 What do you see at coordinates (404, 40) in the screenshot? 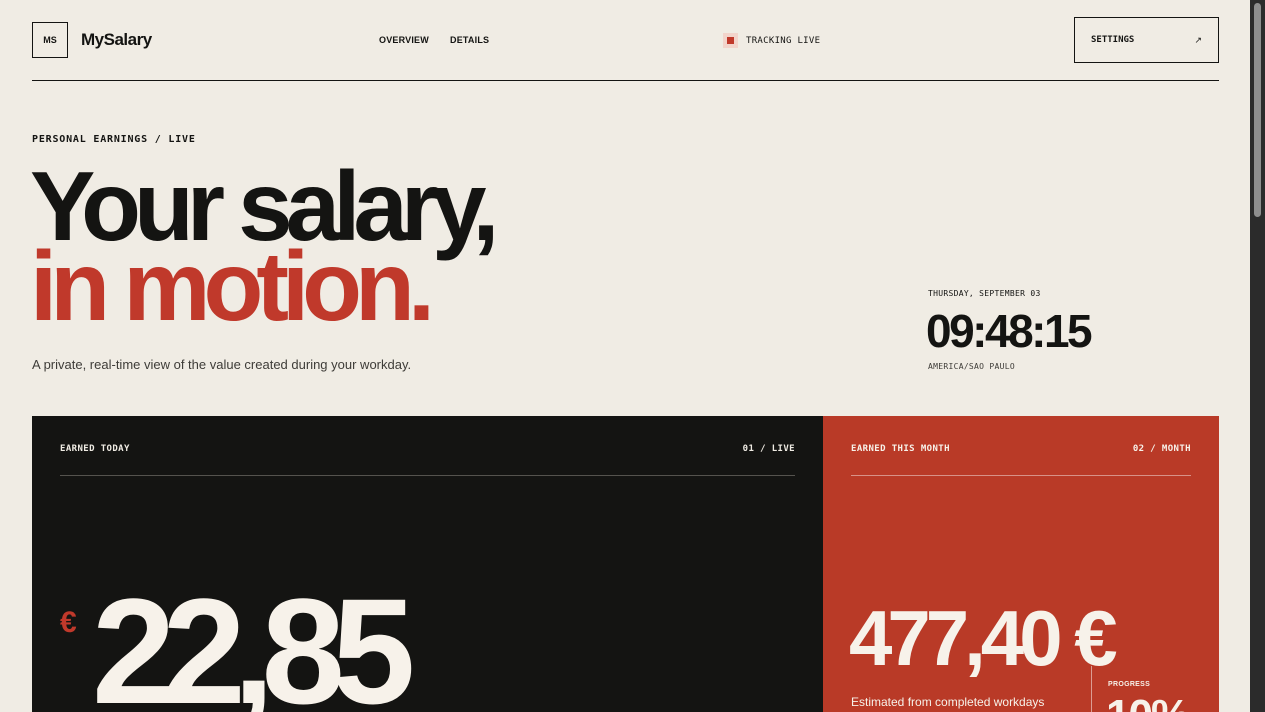
I see `nav-overview: OVERVIEW` at bounding box center [404, 40].